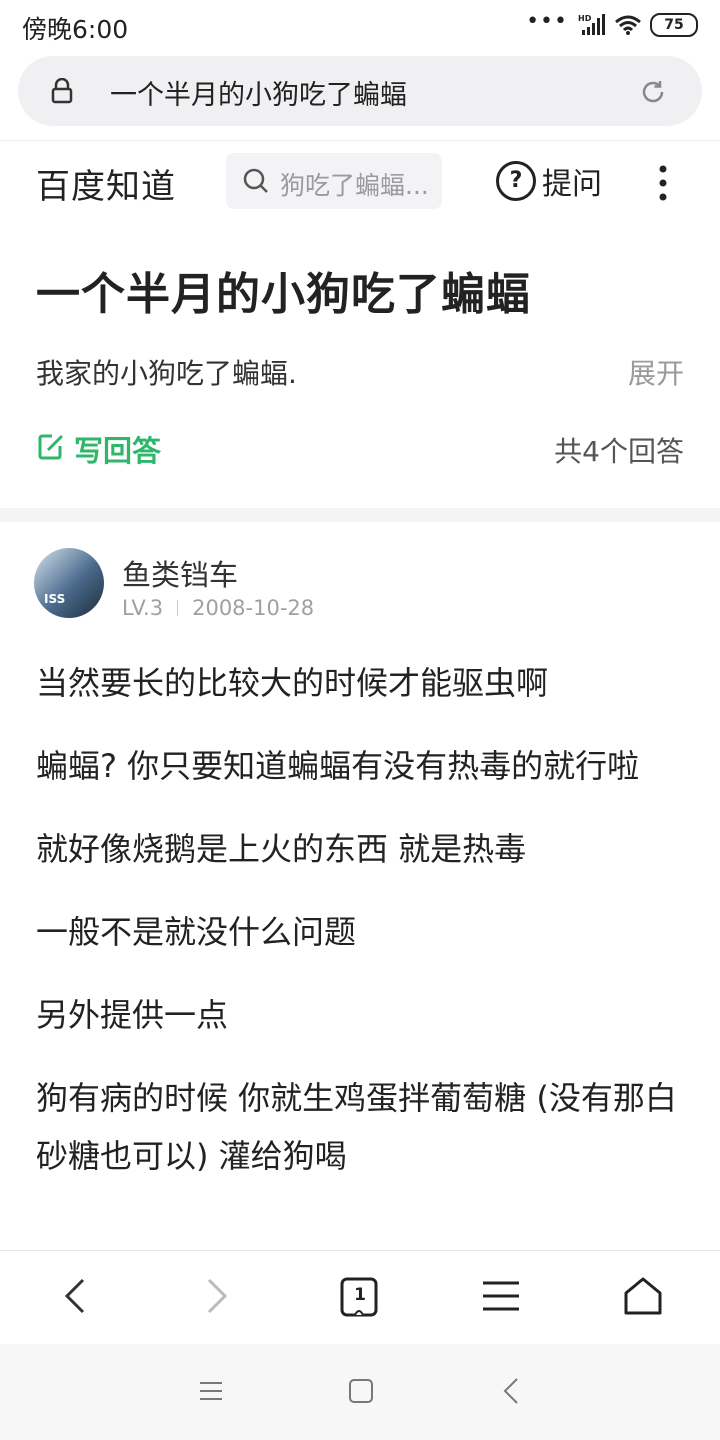 The image size is (720, 1440). What do you see at coordinates (69, 583) in the screenshot?
I see `avatar: ISS` at bounding box center [69, 583].